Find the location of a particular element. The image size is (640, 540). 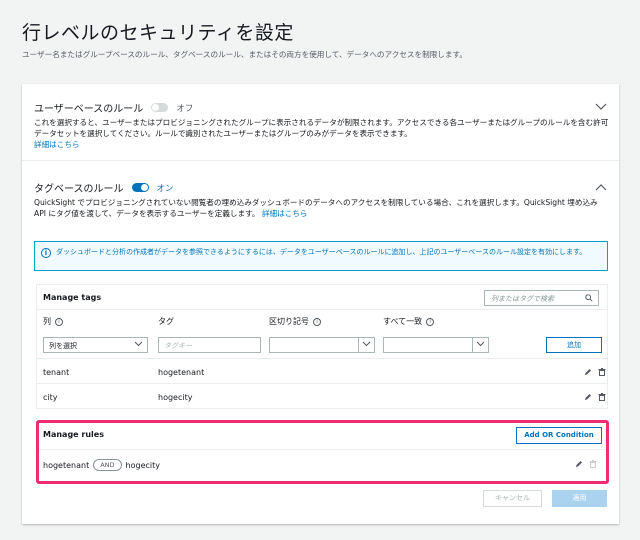

tag-rules-title: タグベースのルール is located at coordinates (79, 189).